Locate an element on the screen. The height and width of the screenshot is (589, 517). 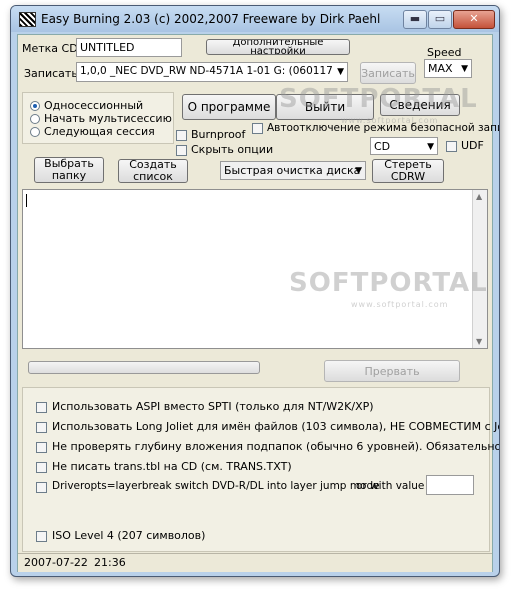
text-cursor is located at coordinates (26, 200).